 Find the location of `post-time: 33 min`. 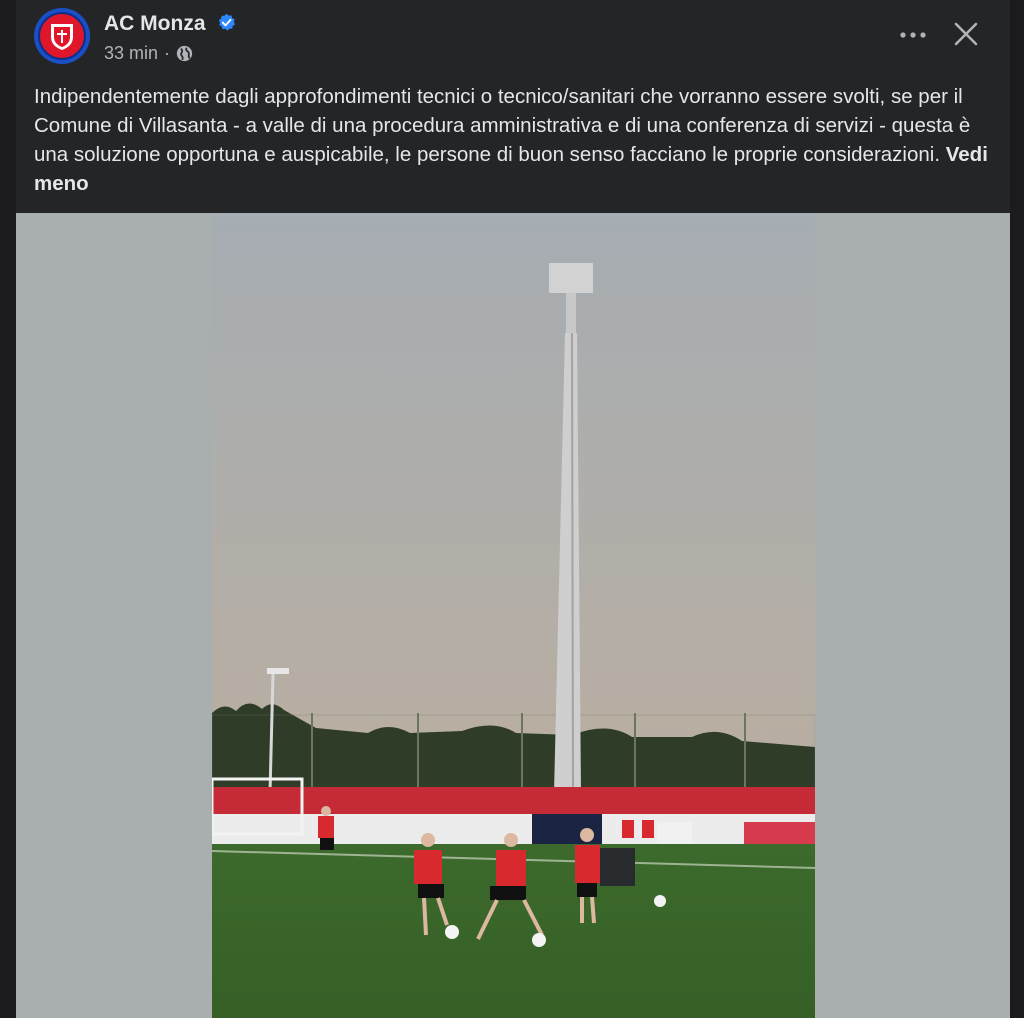

post-time: 33 min is located at coordinates (131, 53).